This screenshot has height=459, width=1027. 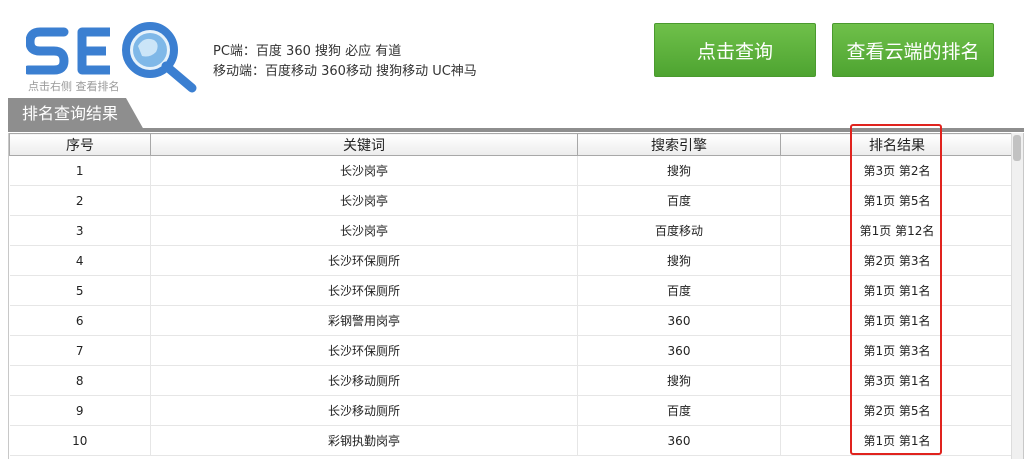 I want to click on cell-index: 6, so click(x=80, y=320).